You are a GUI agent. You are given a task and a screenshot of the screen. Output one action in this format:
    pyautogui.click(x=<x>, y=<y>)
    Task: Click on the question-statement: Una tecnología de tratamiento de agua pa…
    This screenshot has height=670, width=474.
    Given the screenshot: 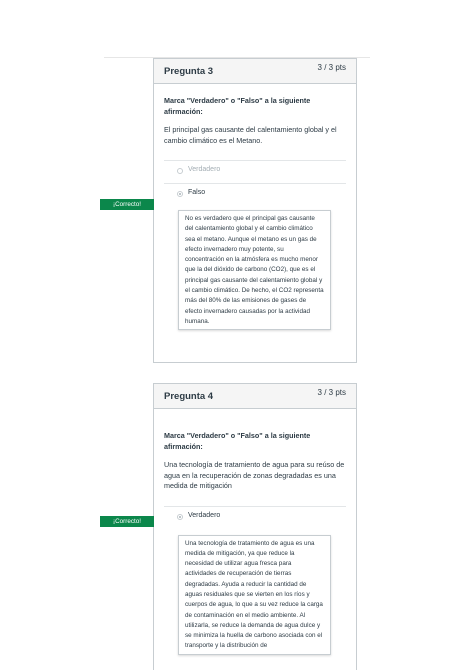 What is the action you would take?
    pyautogui.click(x=254, y=475)
    